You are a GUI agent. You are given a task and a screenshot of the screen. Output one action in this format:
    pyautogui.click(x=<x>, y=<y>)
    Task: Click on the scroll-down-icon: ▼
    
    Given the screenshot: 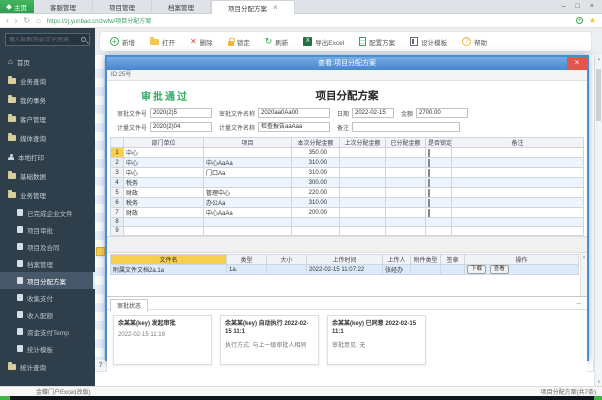 What is the action you would take?
    pyautogui.click(x=598, y=382)
    